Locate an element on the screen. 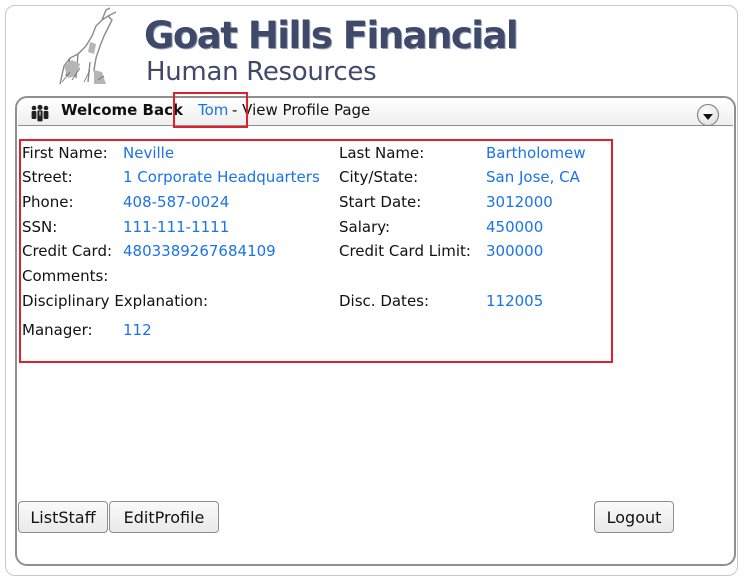 This screenshot has width=745, height=582. ssn-value: 111-111-1111 is located at coordinates (176, 227).